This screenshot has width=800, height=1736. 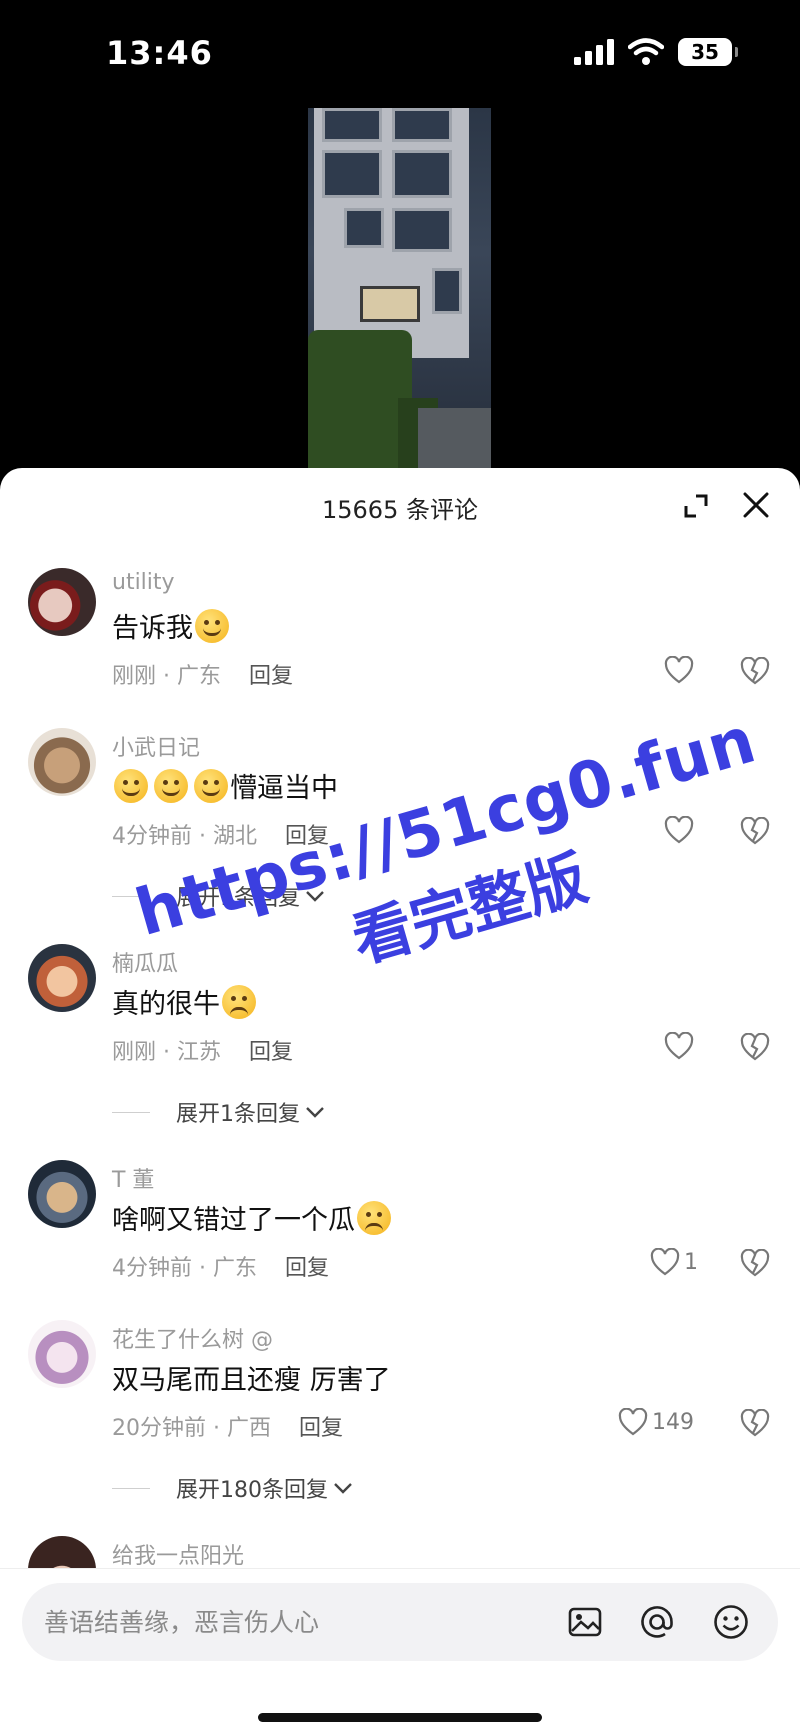 I want to click on pleading-emoji-icon, so click(x=239, y=1001).